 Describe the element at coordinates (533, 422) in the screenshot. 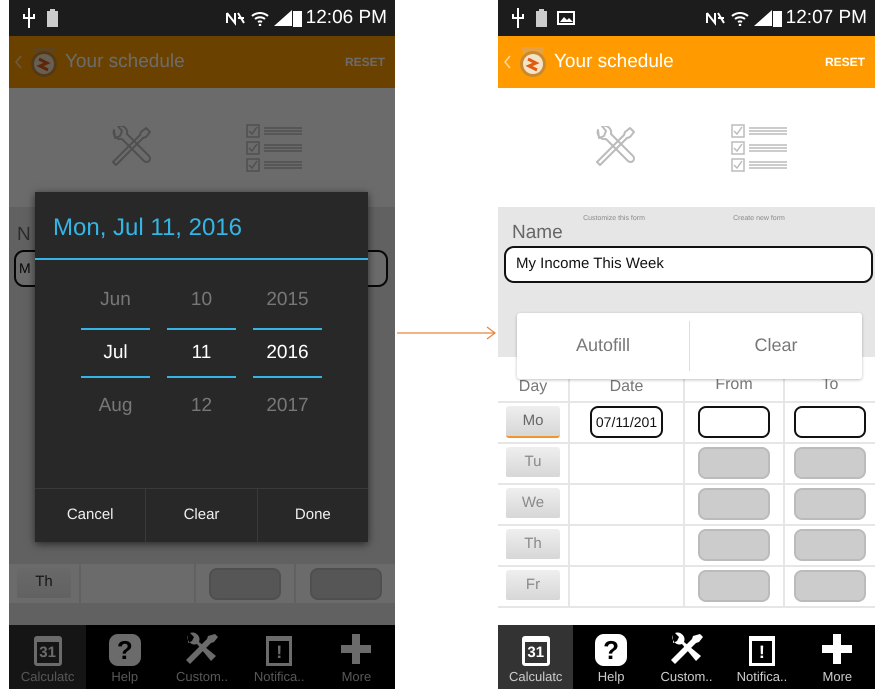

I see `day-button: Mo` at that location.